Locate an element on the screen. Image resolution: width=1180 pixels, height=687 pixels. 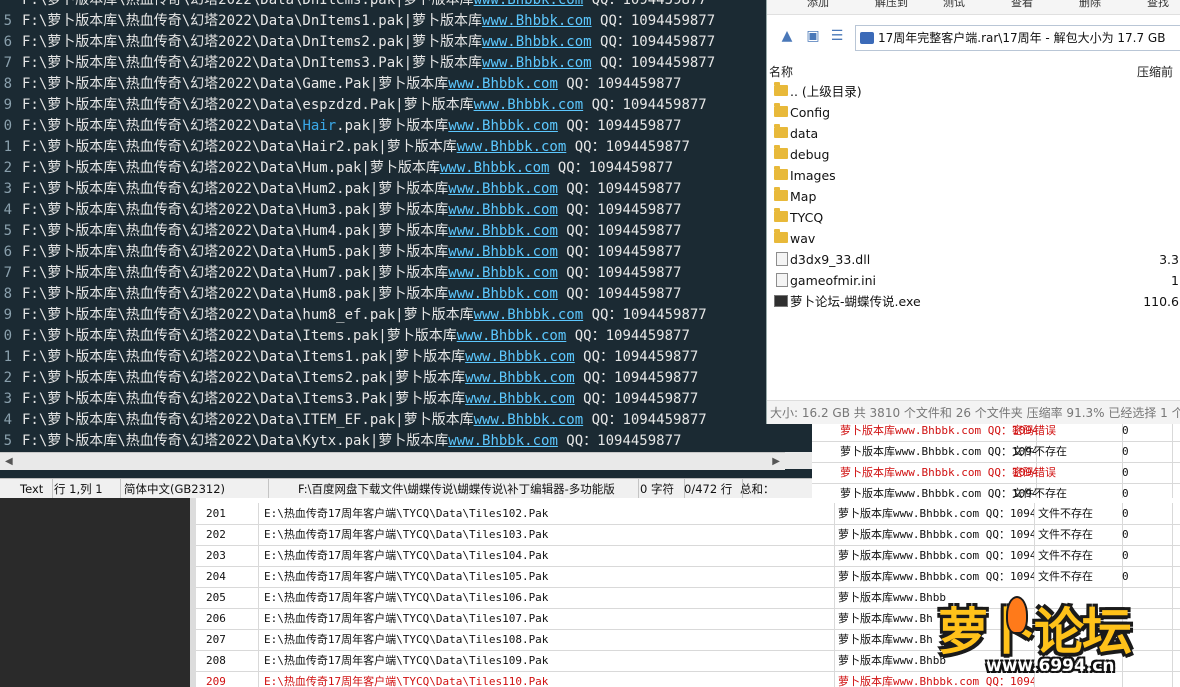
cell-site: 萝卜版本库www.Bhbbk.com QQ：10944 is located at coordinates (934, 513).